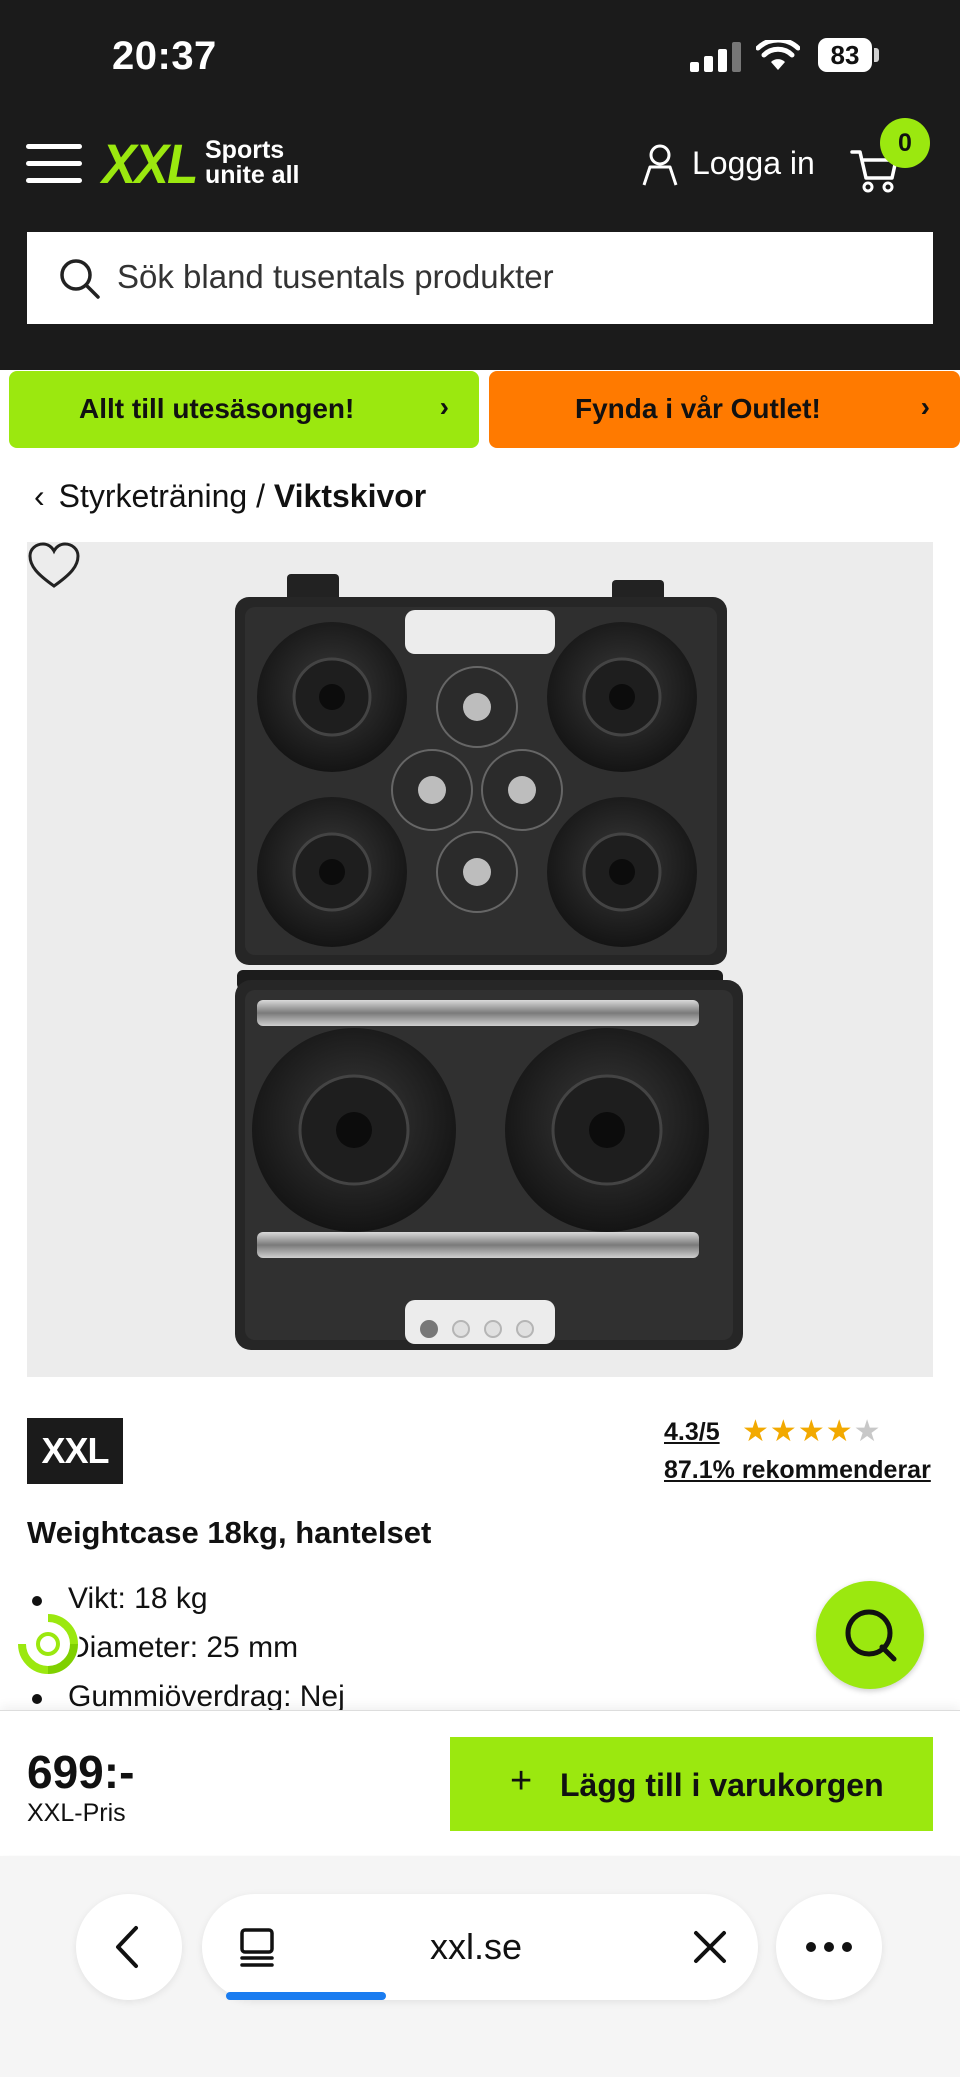 Image resolution: width=960 pixels, height=2077 pixels. Describe the element at coordinates (81, 1772) in the screenshot. I see `product-price: 699:-` at that location.